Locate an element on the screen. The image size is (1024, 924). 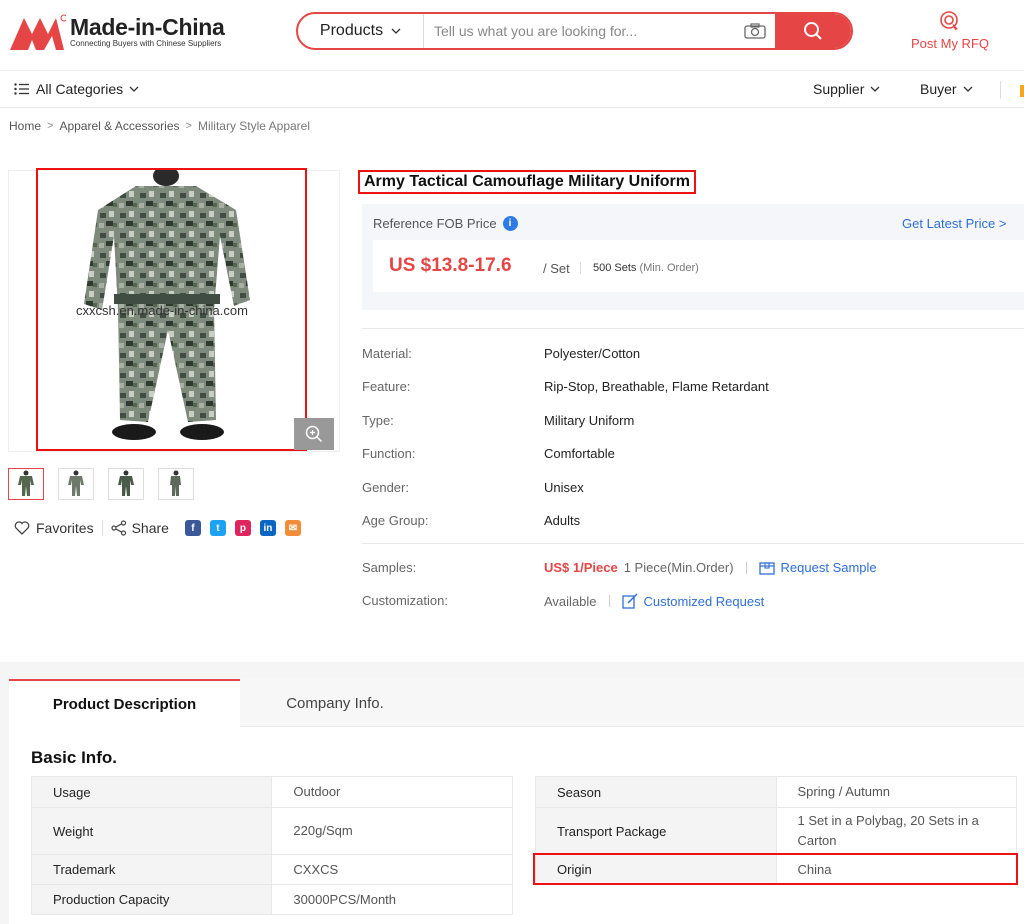
price-label: Reference FOB Price i is located at coordinates (445, 223).